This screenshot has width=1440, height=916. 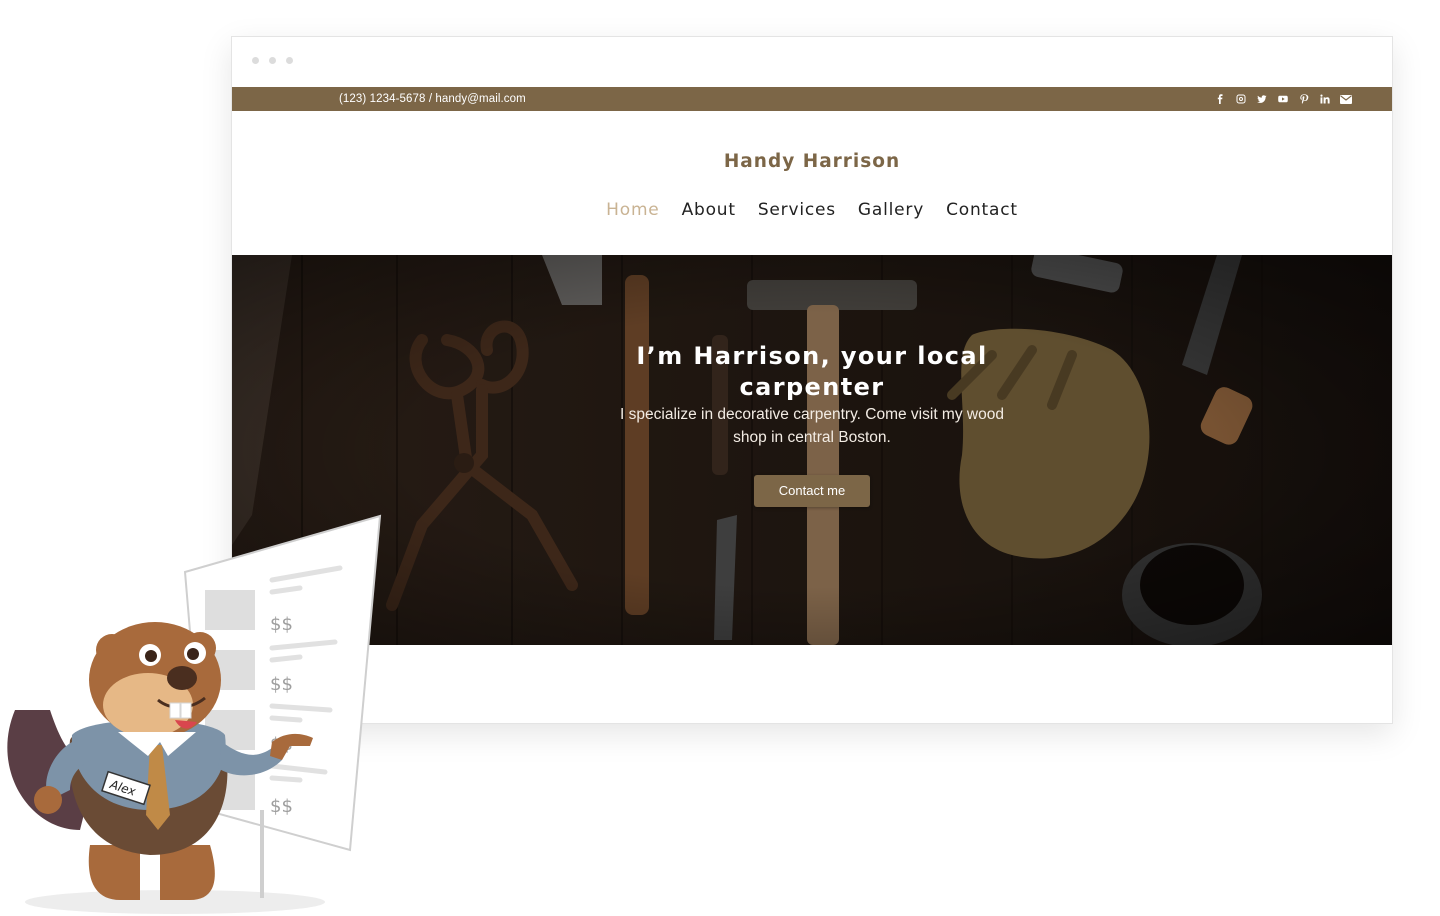 What do you see at coordinates (797, 210) in the screenshot?
I see `nav-item-services: Services` at bounding box center [797, 210].